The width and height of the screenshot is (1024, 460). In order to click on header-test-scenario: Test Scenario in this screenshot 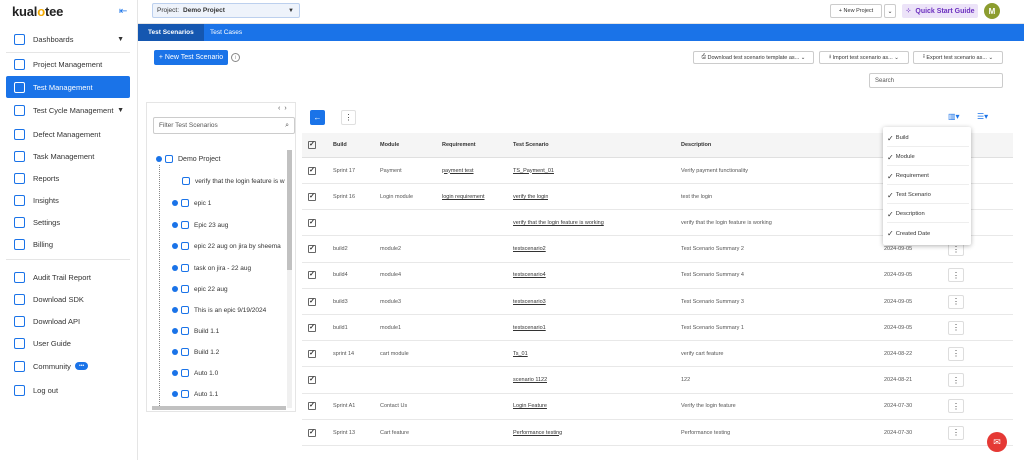, I will do `click(531, 145)`.